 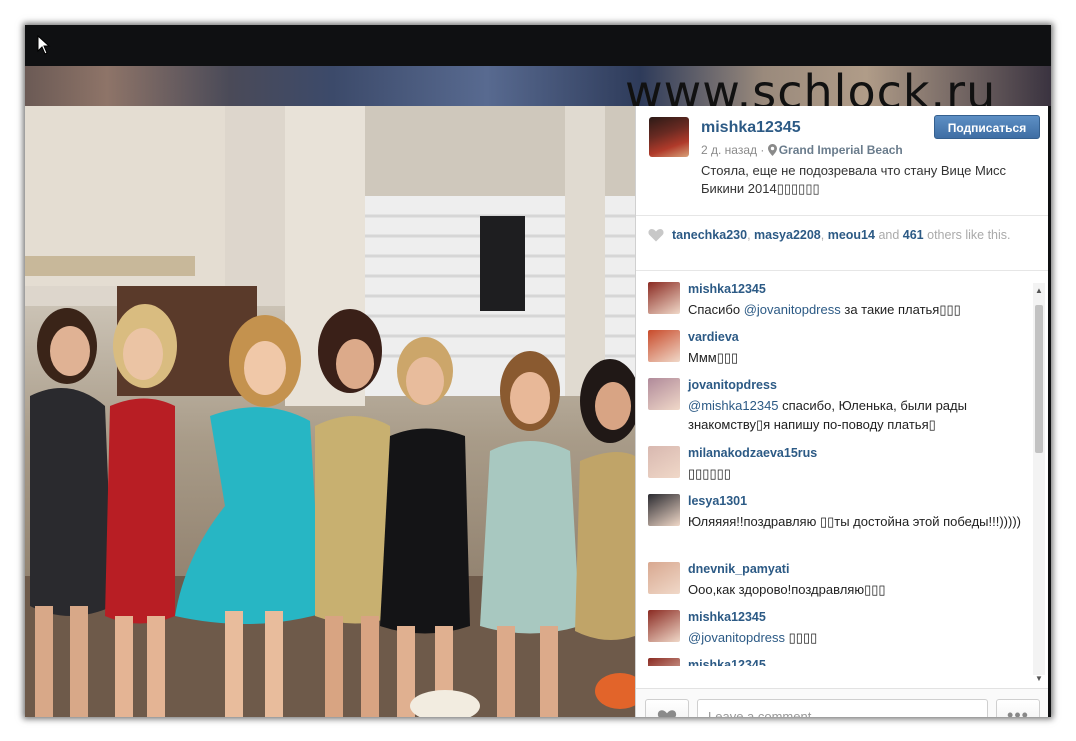 I want to click on follow-button: Подписаться, so click(x=987, y=127).